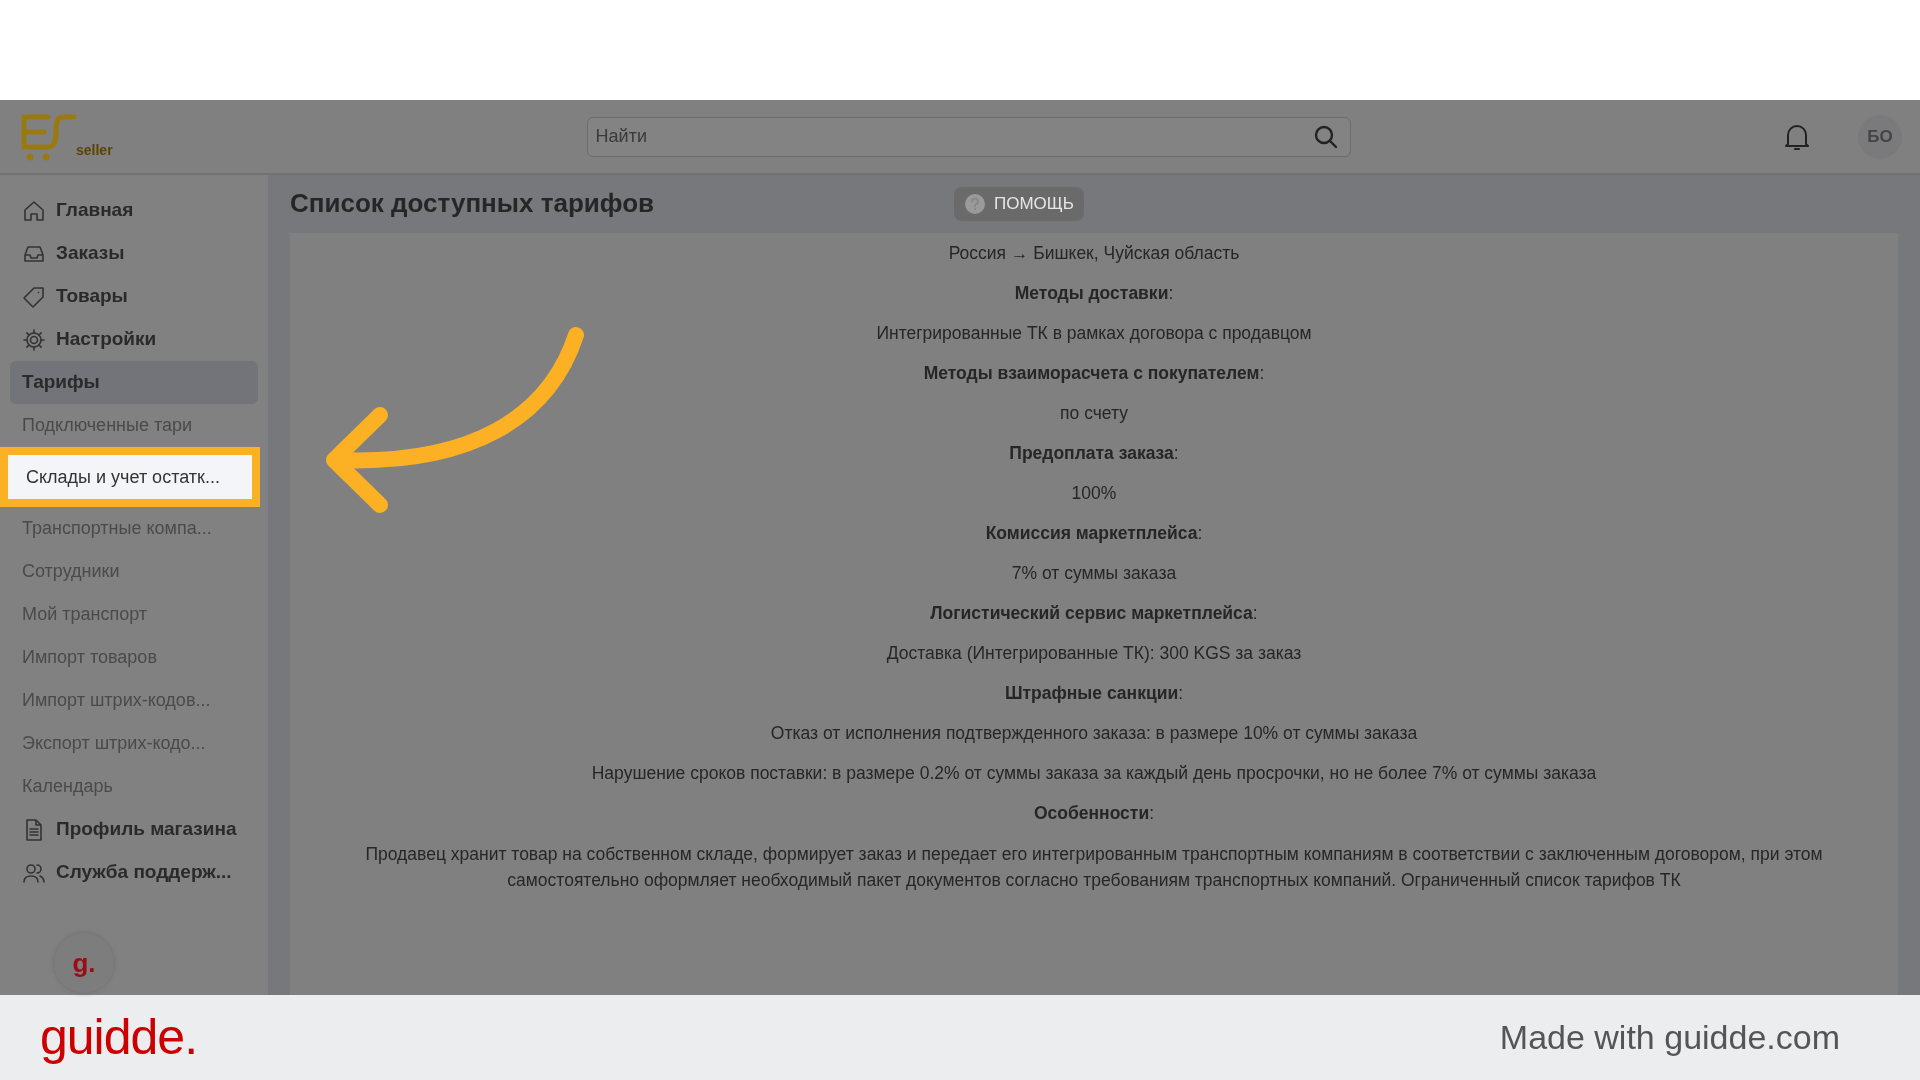  Describe the element at coordinates (1094, 453) in the screenshot. I see `section-label: Предоплата заказа:` at that location.